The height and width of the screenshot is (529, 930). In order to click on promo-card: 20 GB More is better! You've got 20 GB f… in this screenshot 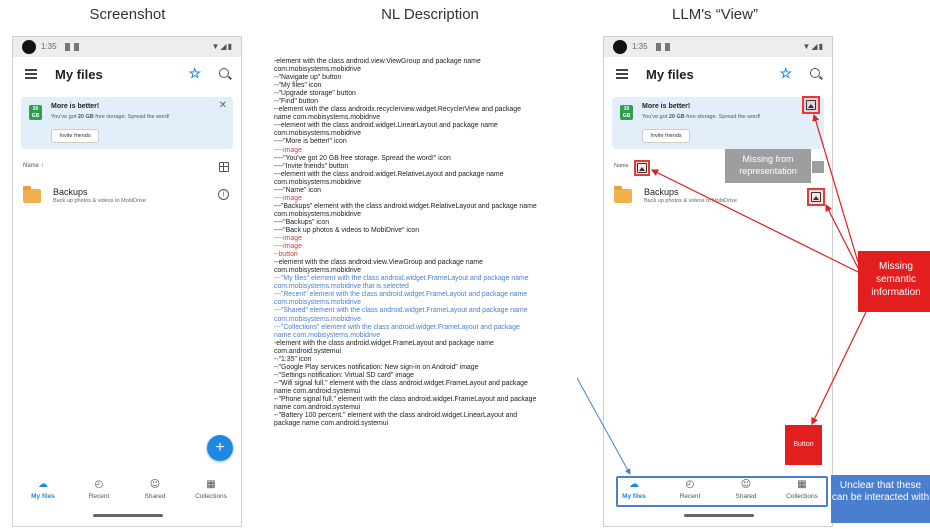, I will do `click(718, 123)`.